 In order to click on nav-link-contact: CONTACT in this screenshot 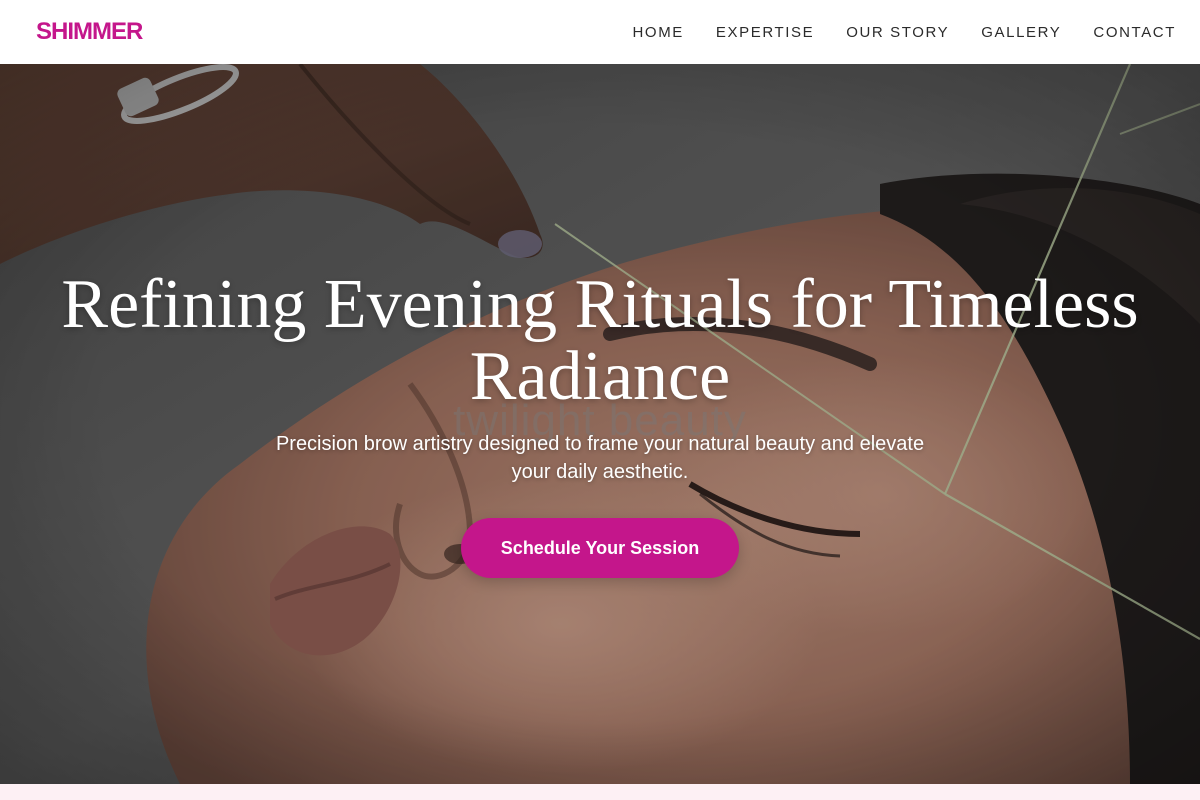, I will do `click(1134, 32)`.